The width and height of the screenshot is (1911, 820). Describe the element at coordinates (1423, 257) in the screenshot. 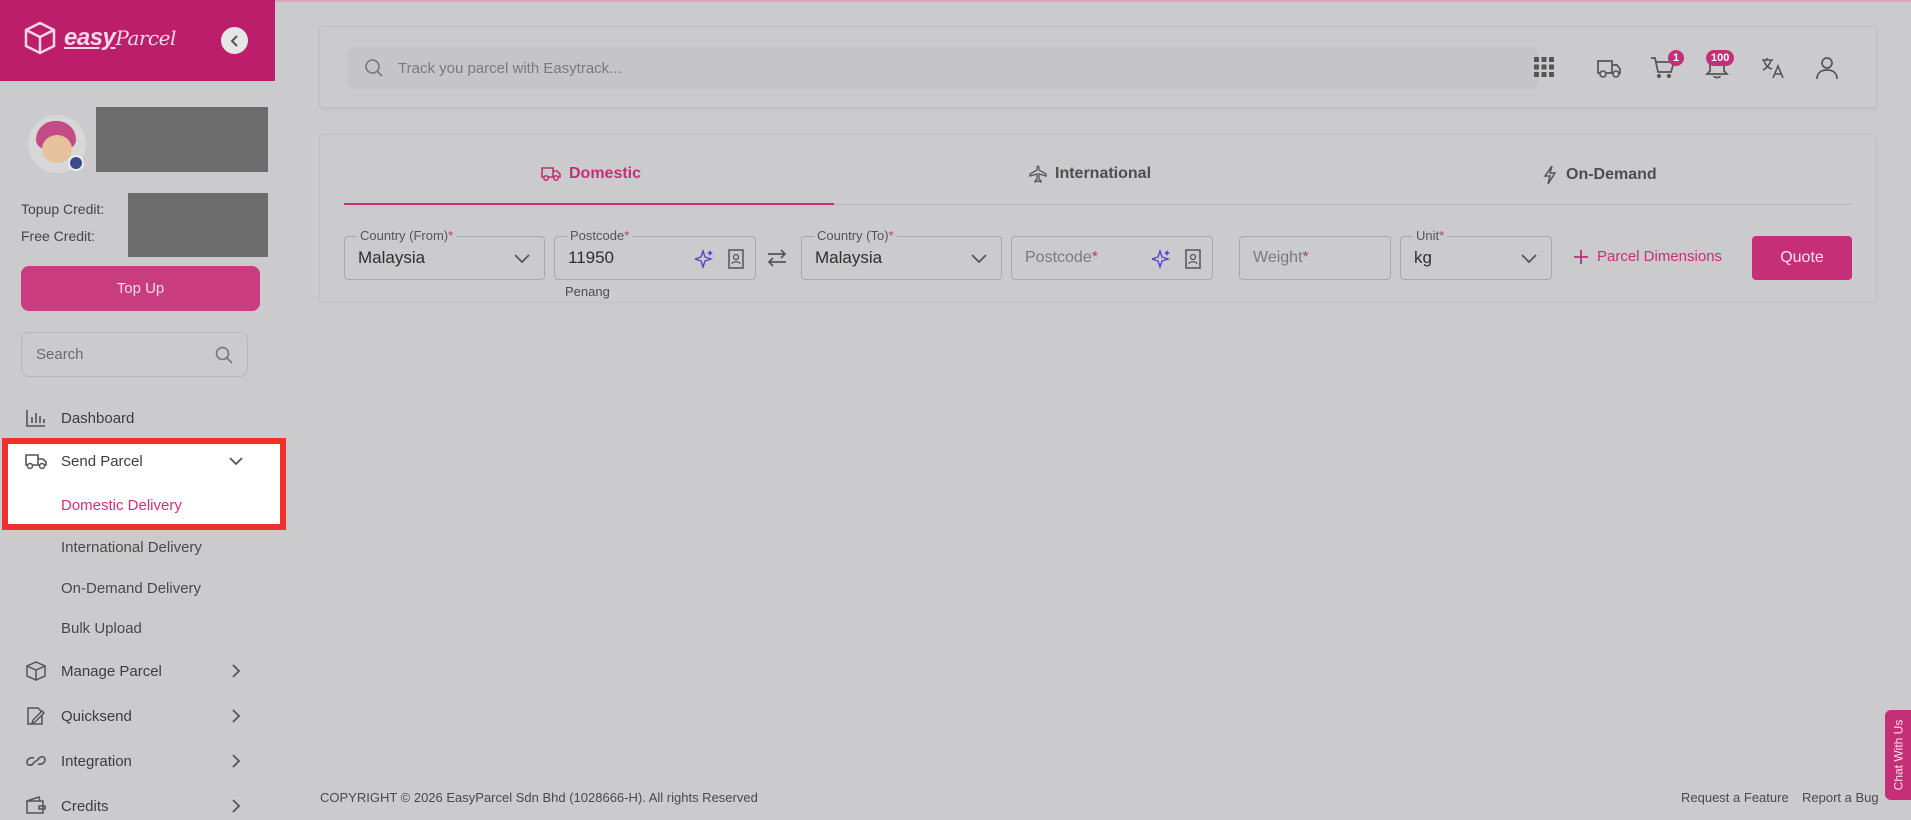

I see `unit-value: kg` at that location.